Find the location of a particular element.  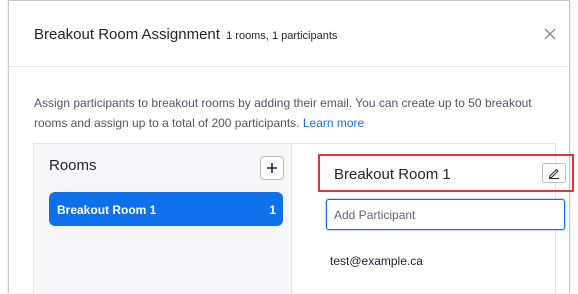

rename-room-button is located at coordinates (554, 173).